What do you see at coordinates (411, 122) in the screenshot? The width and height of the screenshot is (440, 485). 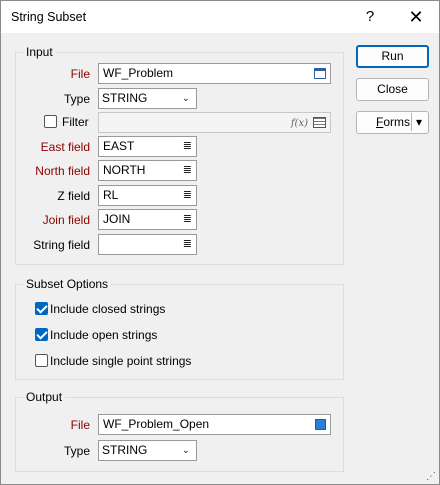 I see `forms-split-divider` at bounding box center [411, 122].